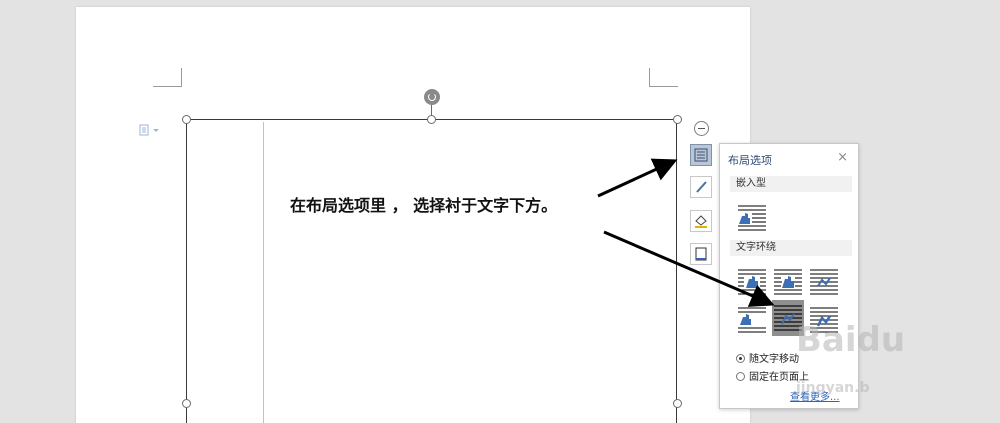  I want to click on watermark-sub: jingyan.b, so click(833, 388).